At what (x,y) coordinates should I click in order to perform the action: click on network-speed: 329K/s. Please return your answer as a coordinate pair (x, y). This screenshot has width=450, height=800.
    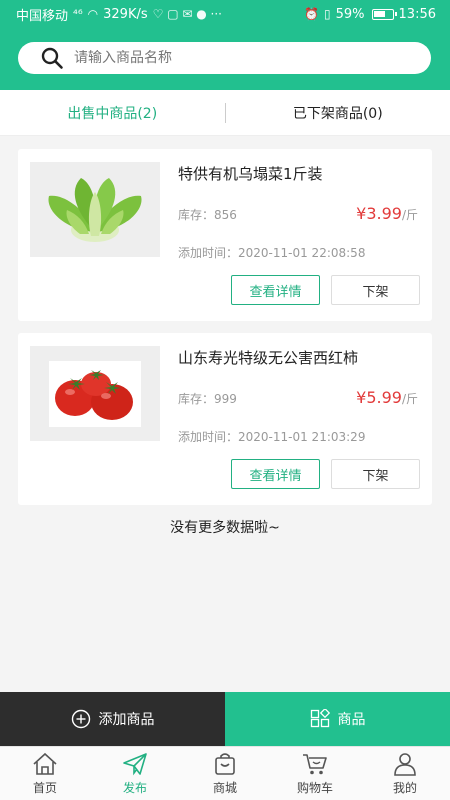
    Looking at the image, I should click on (125, 14).